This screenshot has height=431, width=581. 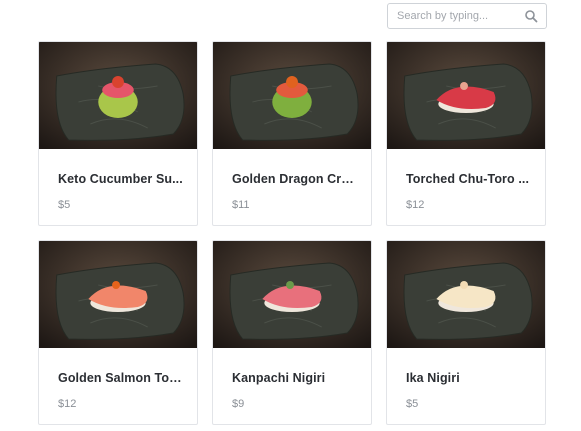 I want to click on menu-item-card: Ika Nigiri $5, so click(x=466, y=332).